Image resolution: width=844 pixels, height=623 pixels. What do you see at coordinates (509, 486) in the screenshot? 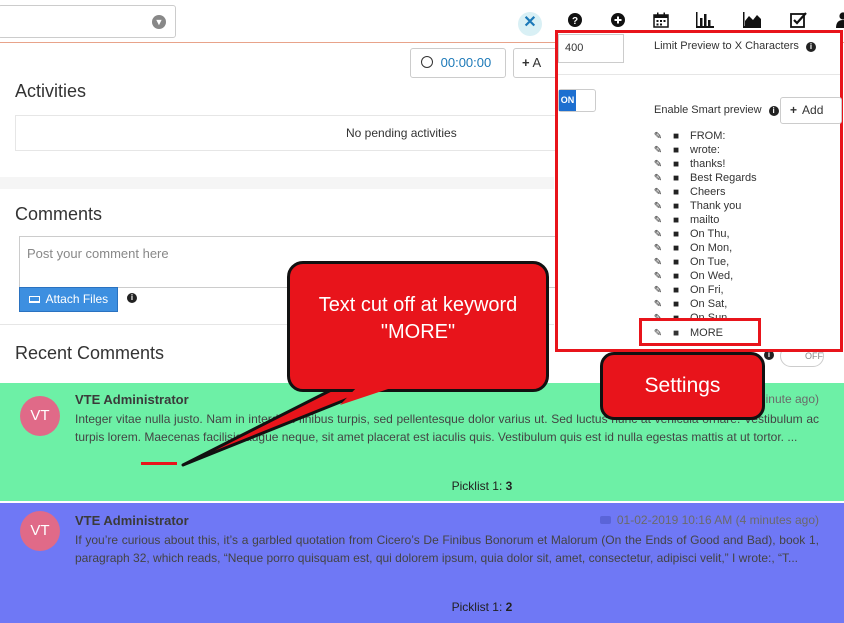
I see `picklist-value: 3` at bounding box center [509, 486].